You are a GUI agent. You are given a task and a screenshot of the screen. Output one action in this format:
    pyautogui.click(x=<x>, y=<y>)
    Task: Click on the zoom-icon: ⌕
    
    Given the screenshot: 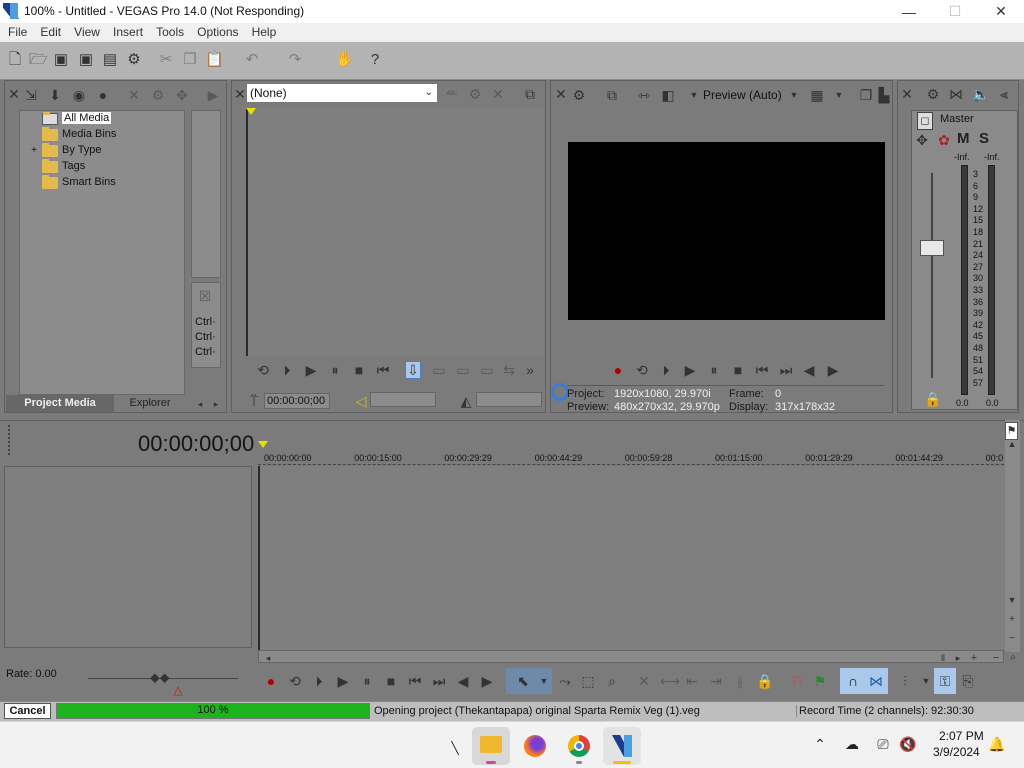 What is the action you would take?
    pyautogui.click(x=1013, y=658)
    